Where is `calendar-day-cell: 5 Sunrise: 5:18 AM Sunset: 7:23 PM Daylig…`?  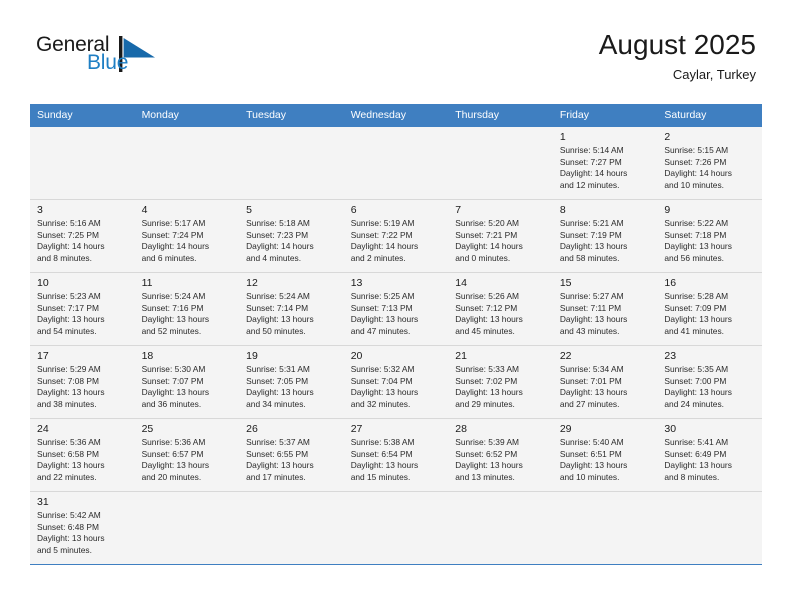
calendar-day-cell: 5 Sunrise: 5:18 AM Sunset: 7:23 PM Daylig… is located at coordinates (291, 236).